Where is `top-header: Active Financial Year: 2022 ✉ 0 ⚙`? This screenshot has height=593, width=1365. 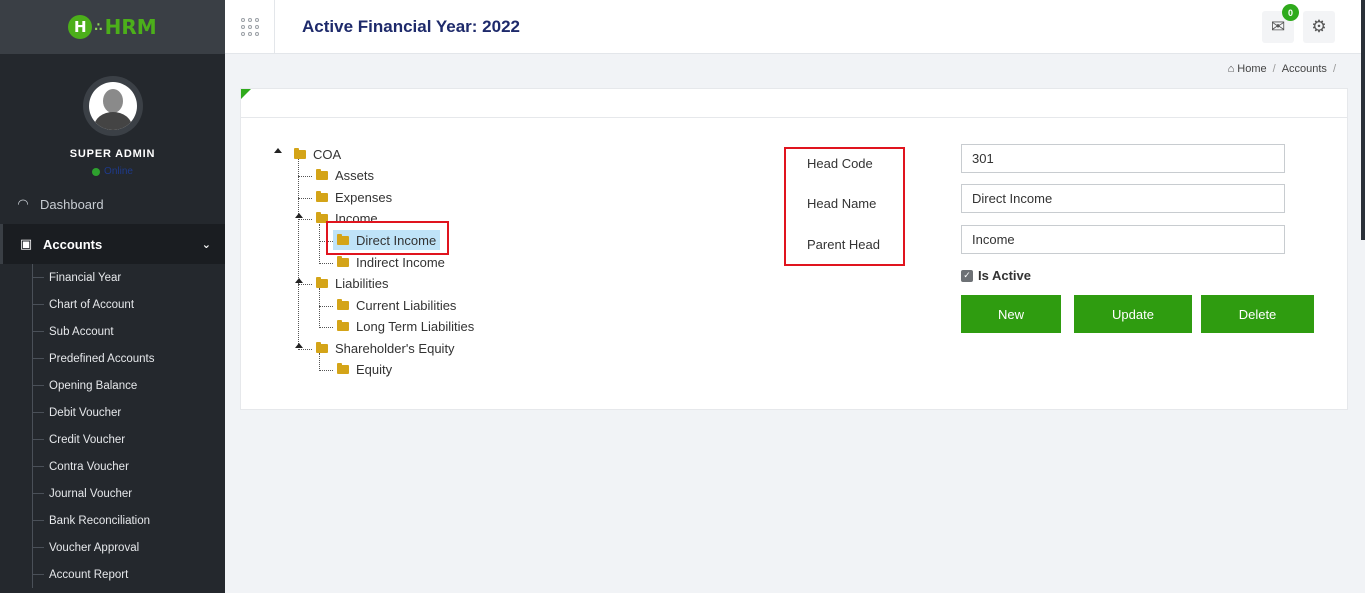
top-header: Active Financial Year: 2022 ✉ 0 ⚙ is located at coordinates (795, 27).